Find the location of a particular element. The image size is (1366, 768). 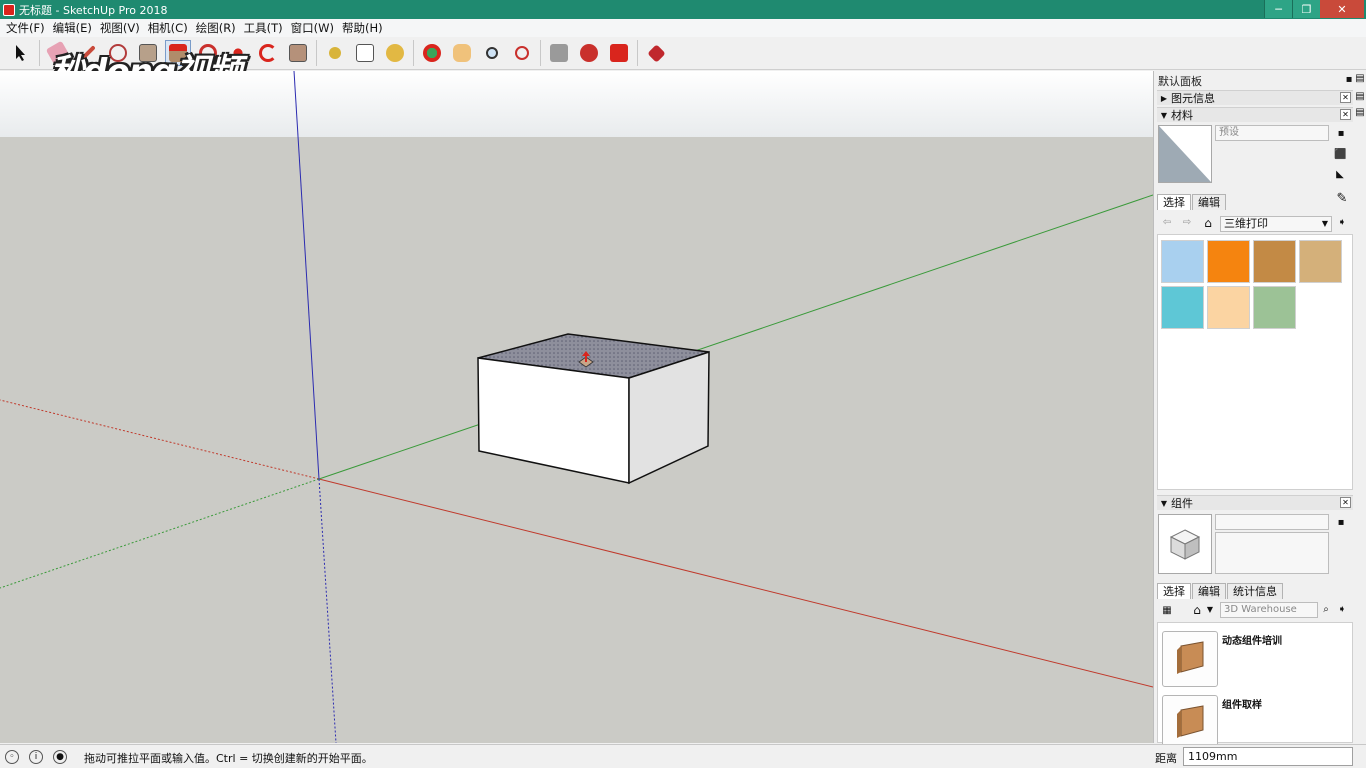

minimize-button: ─ is located at coordinates (1278, 9).